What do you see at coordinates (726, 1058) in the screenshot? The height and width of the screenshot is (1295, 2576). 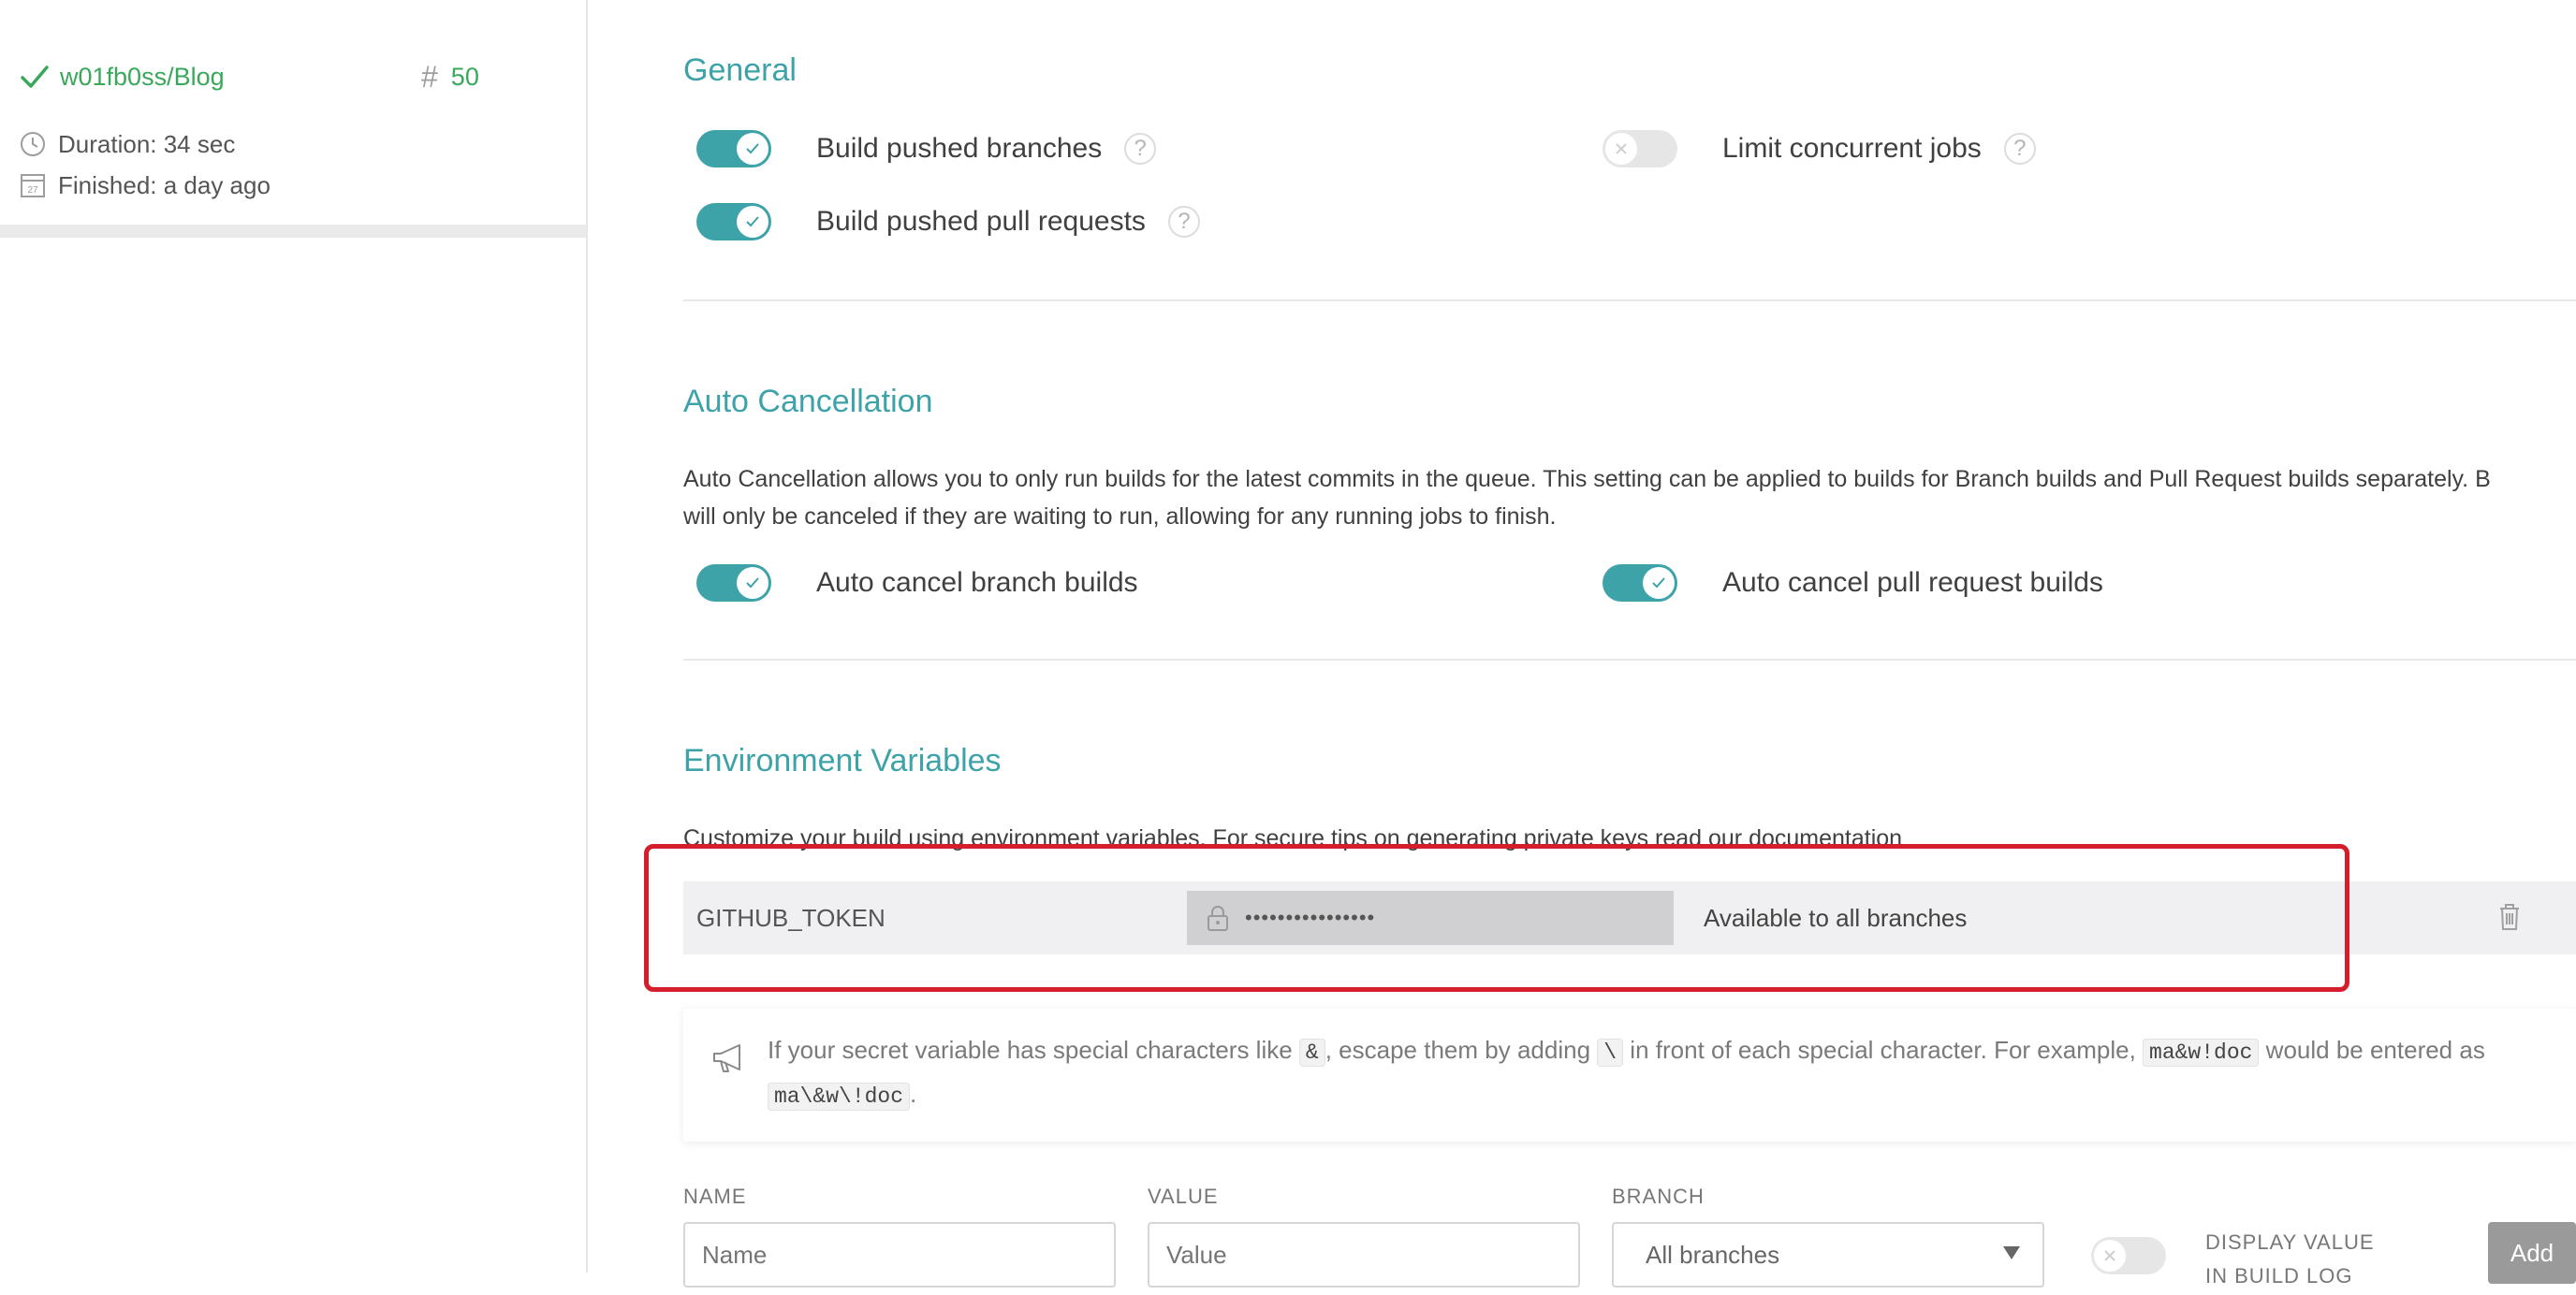 I see `megaphone-icon` at bounding box center [726, 1058].